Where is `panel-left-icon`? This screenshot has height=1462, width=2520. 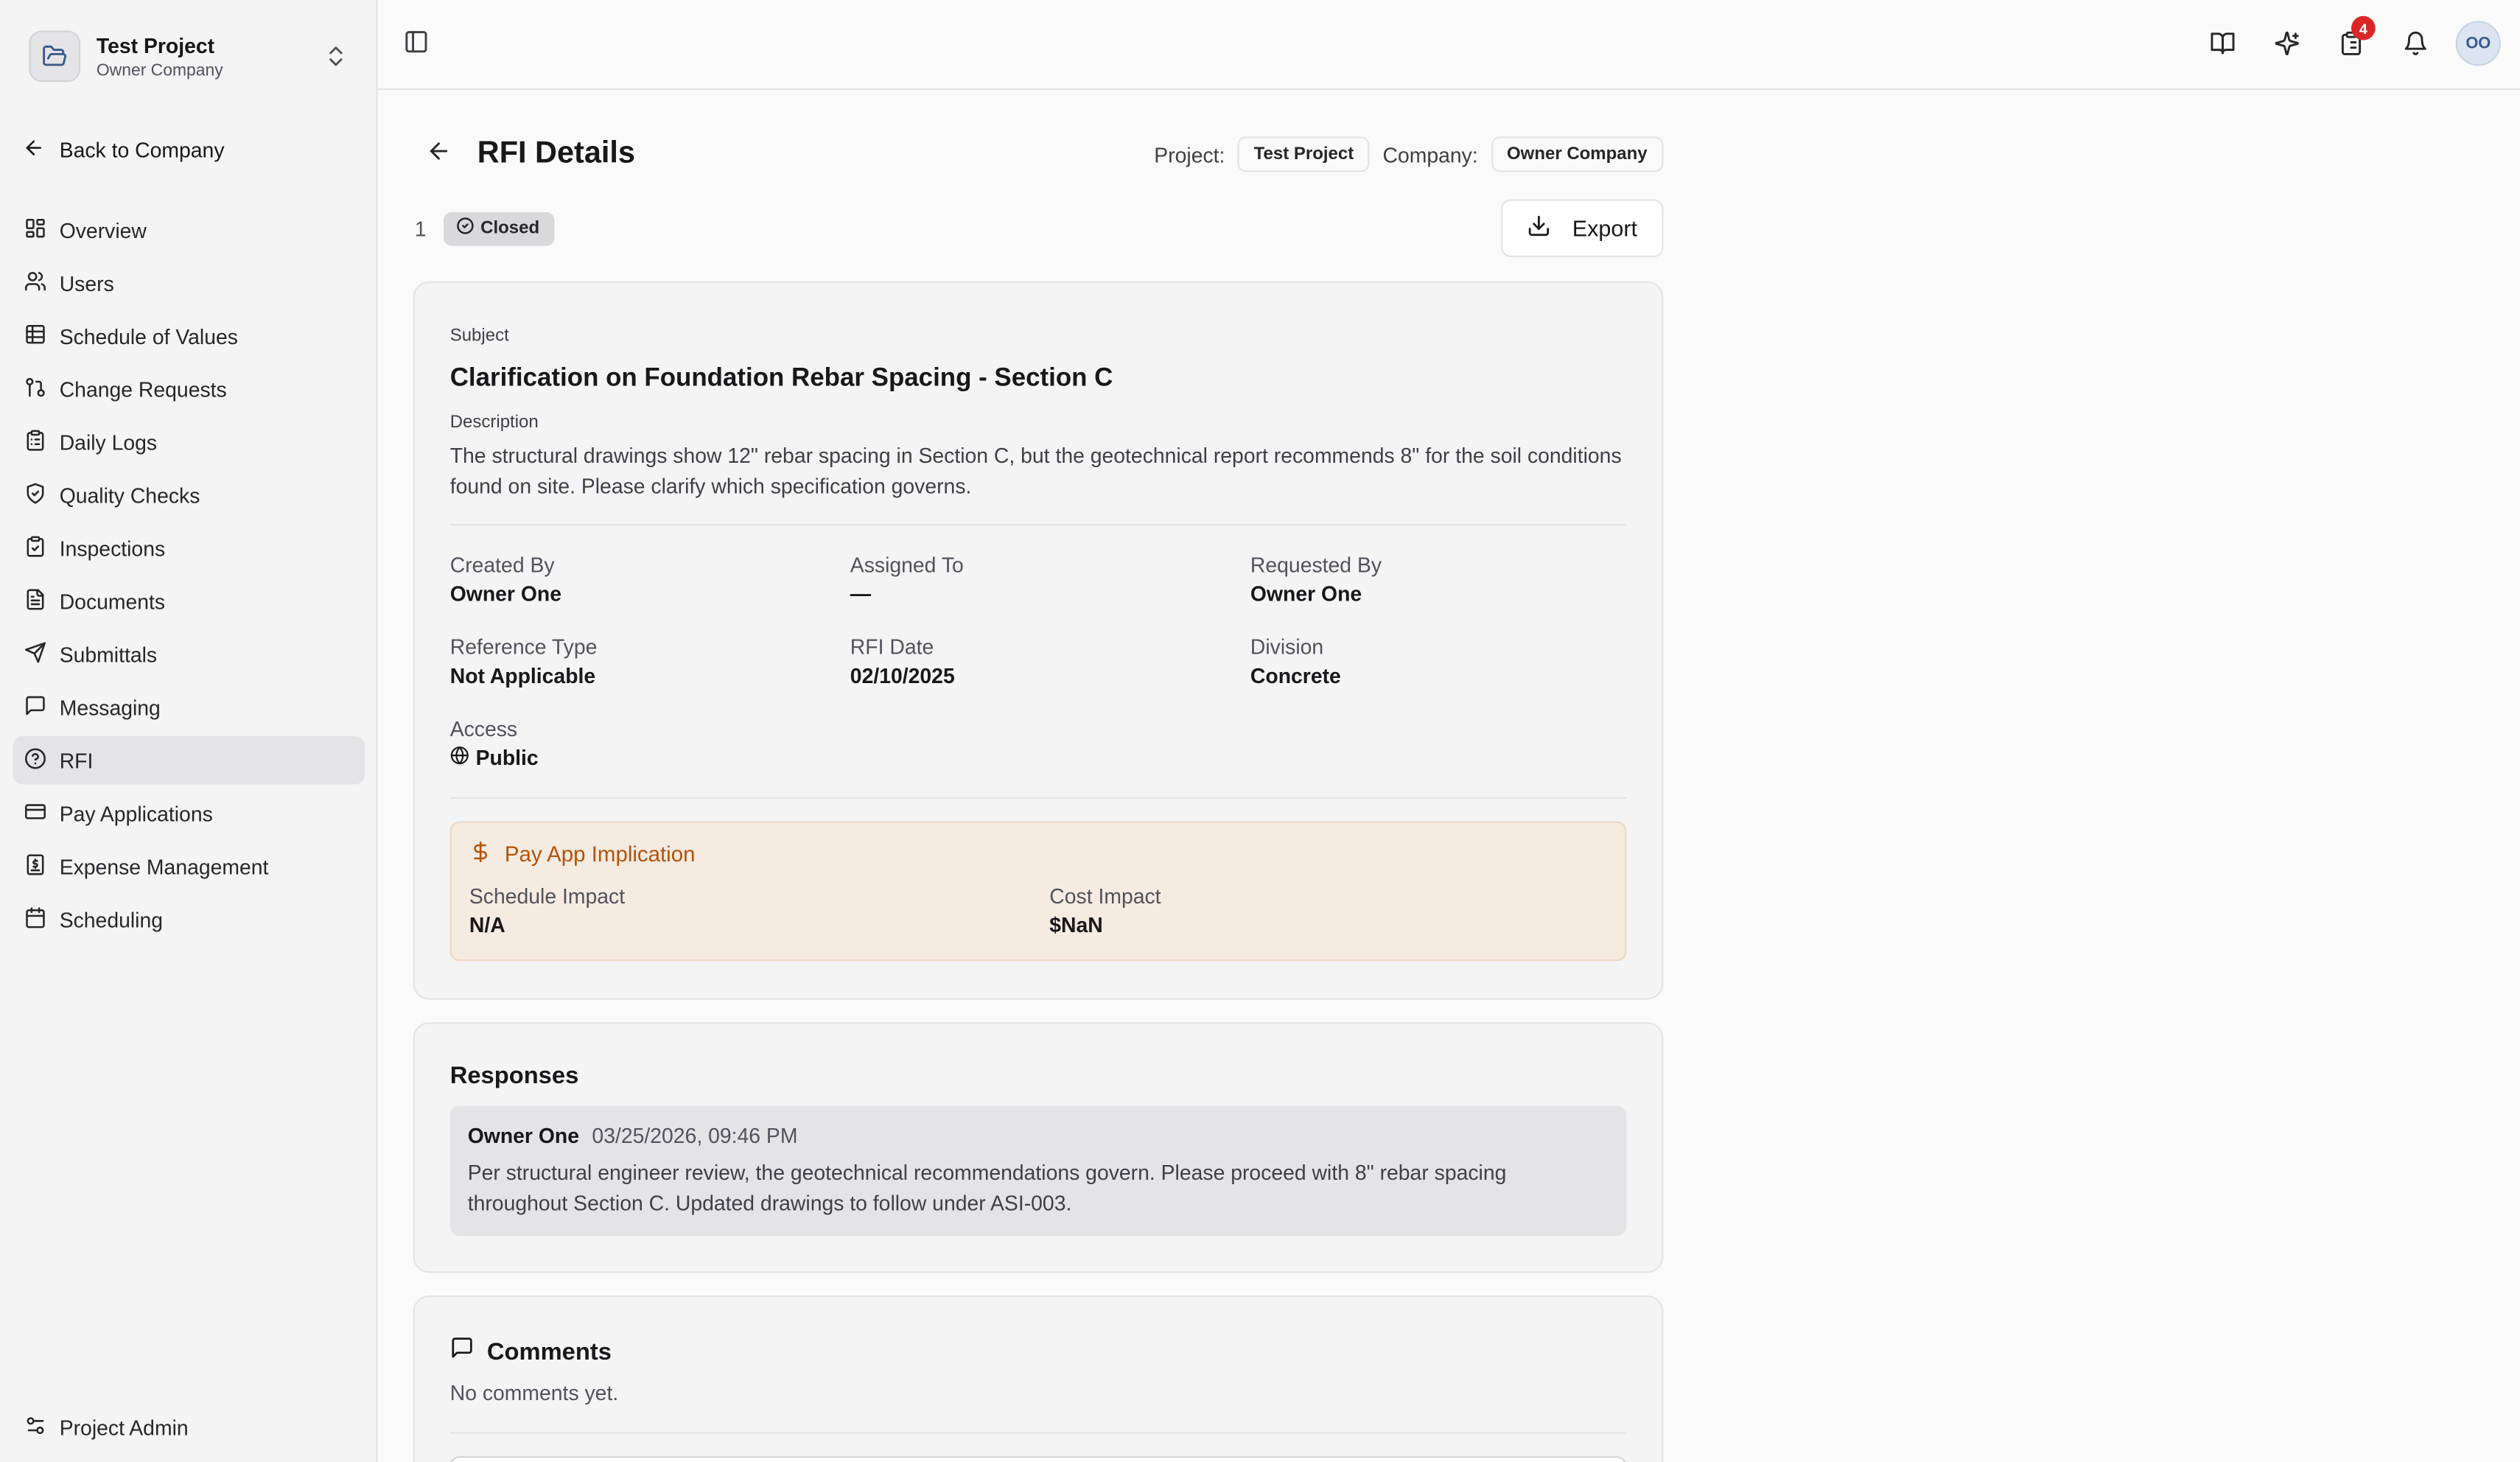 panel-left-icon is located at coordinates (417, 43).